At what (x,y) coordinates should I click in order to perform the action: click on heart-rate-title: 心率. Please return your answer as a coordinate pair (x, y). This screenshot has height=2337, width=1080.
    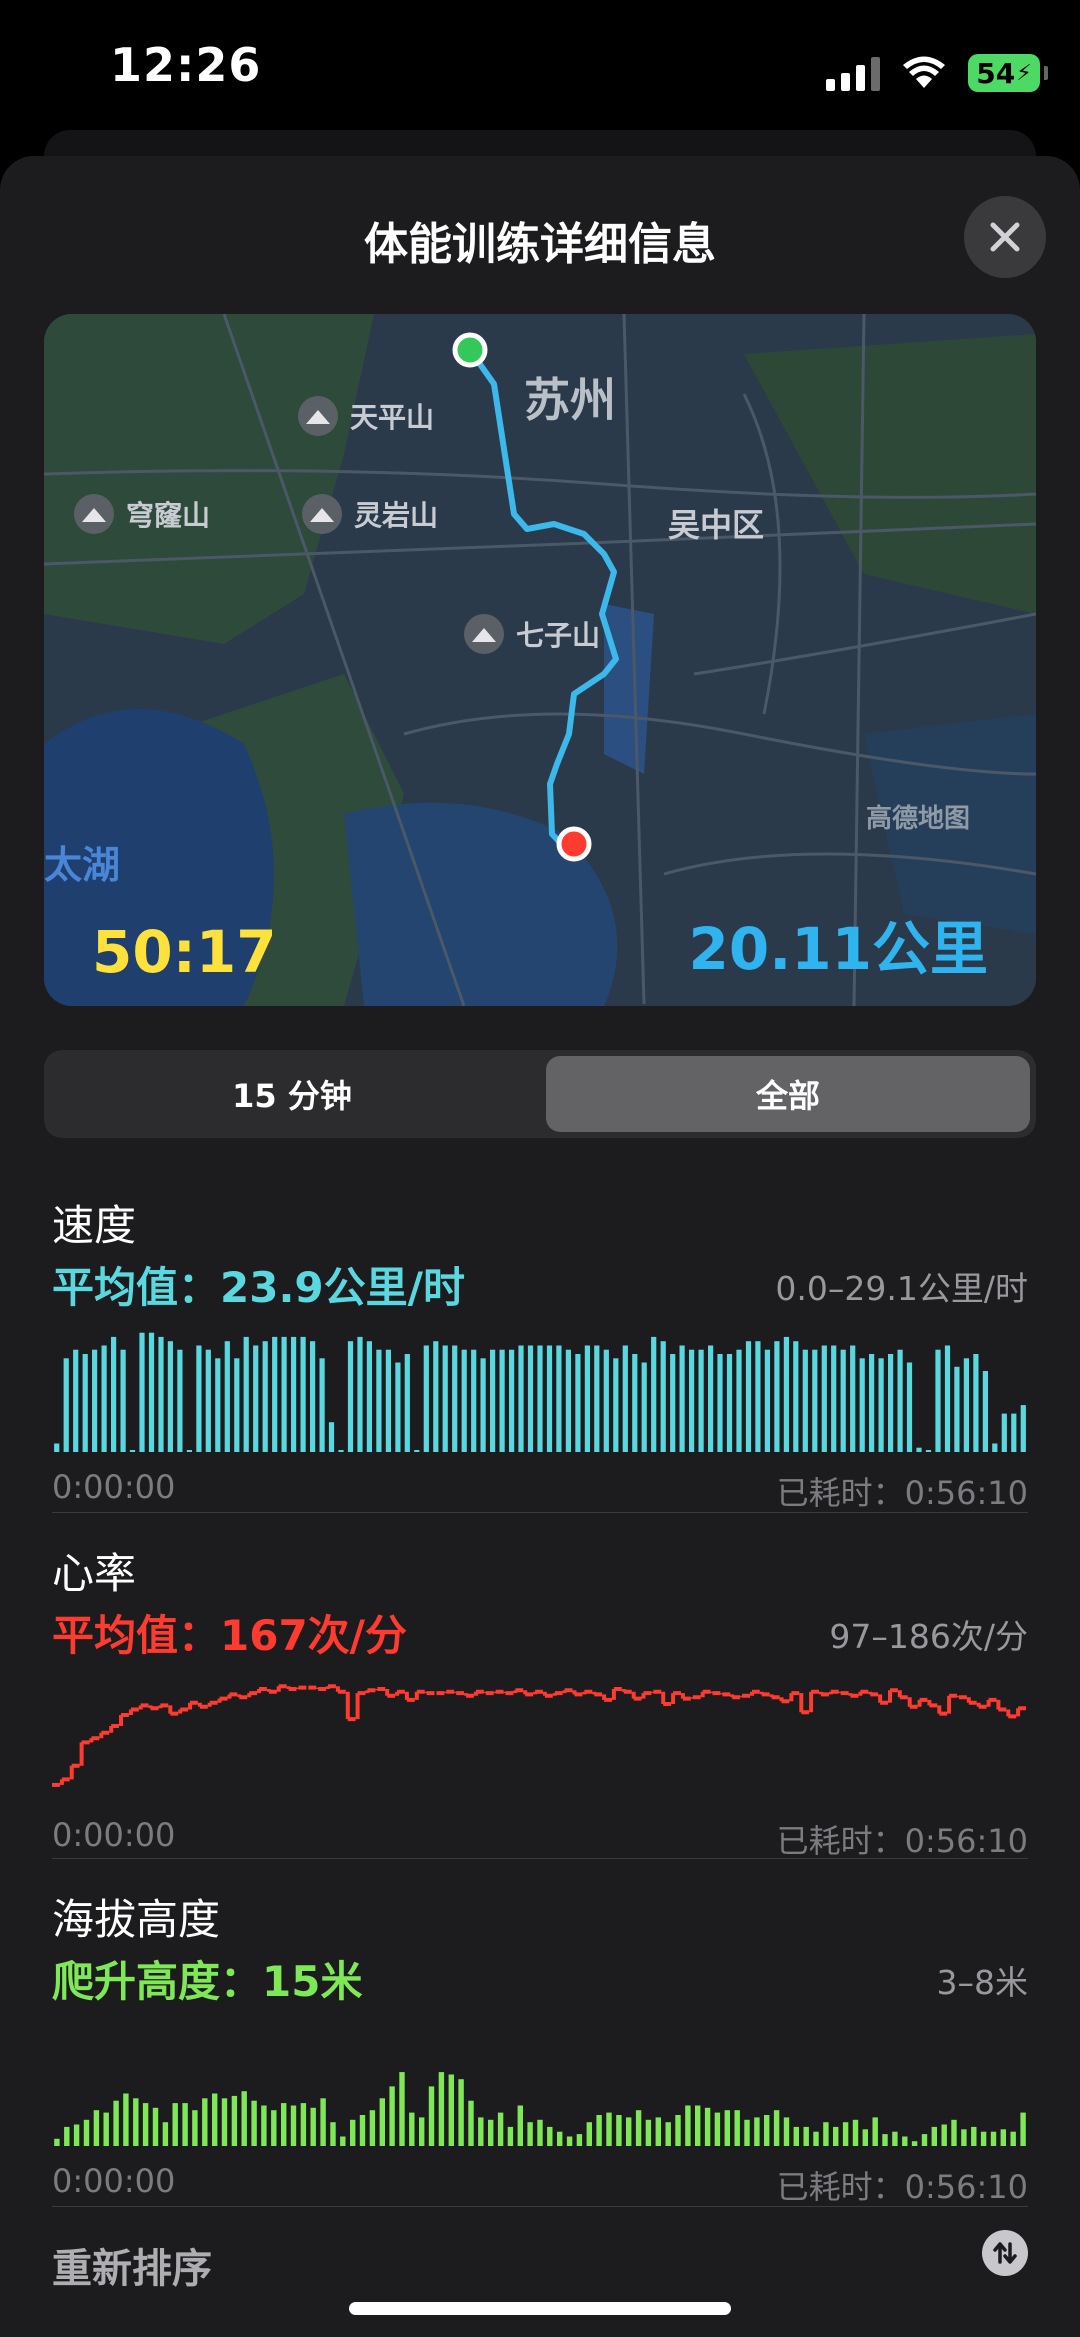
    Looking at the image, I should click on (94, 1573).